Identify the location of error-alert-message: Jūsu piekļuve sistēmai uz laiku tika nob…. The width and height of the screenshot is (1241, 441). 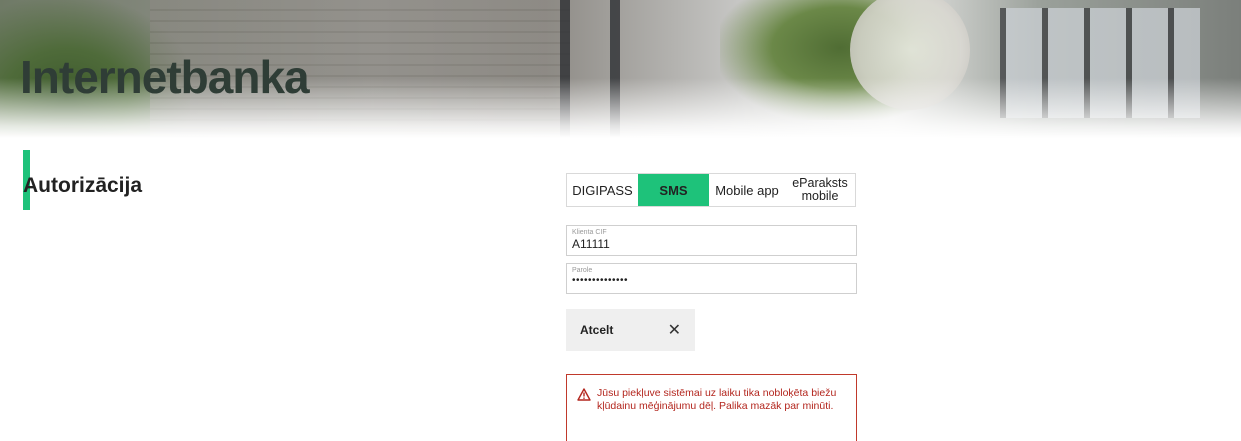
(717, 399).